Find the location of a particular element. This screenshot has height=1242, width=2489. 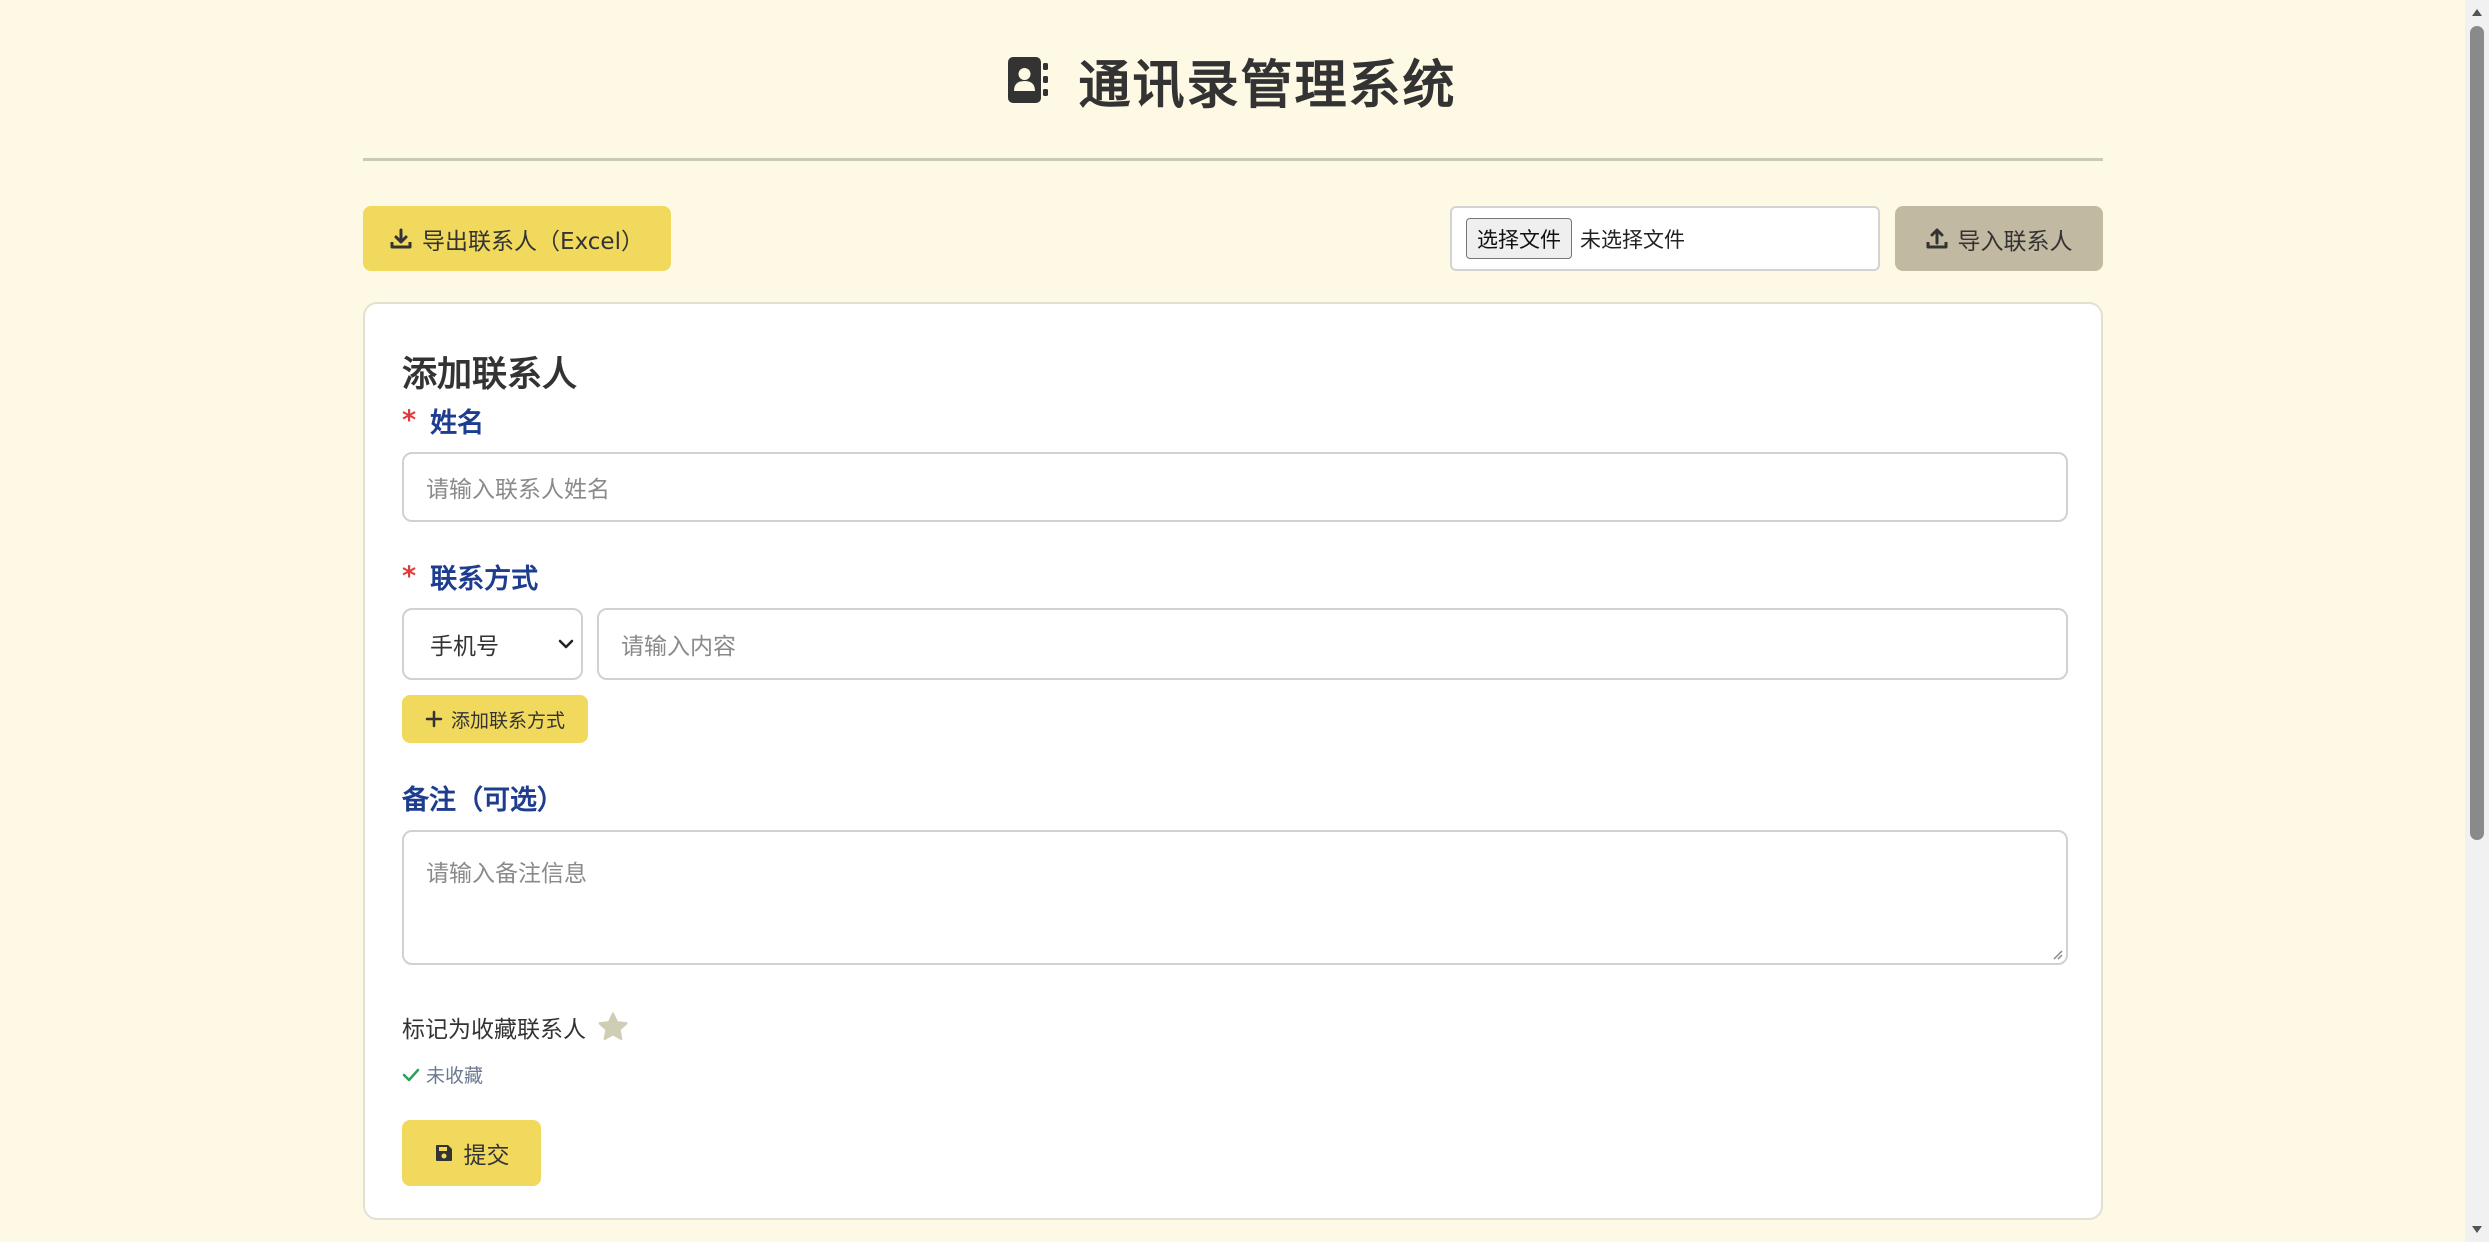

save-icon is located at coordinates (443, 1153).